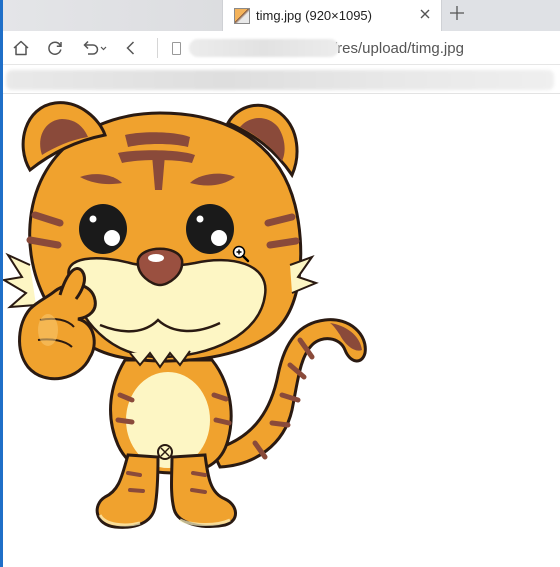 The image size is (560, 567). Describe the element at coordinates (264, 48) in the screenshot. I see `url-redacted` at that location.